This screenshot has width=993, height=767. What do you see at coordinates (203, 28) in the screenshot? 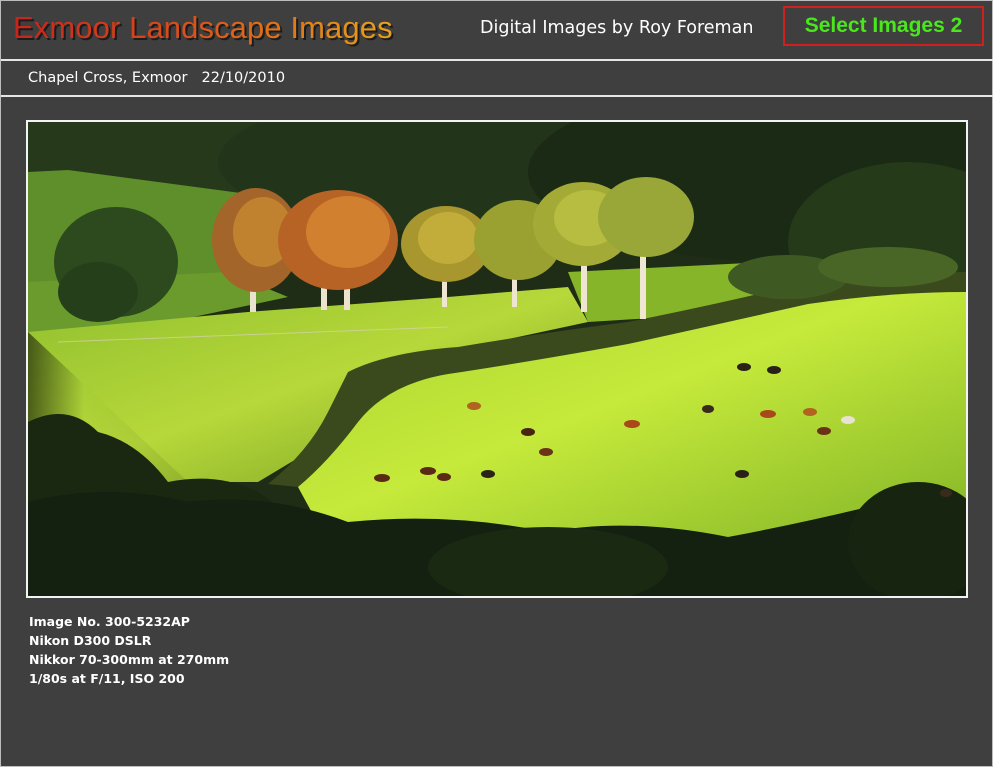
I see `site-title: Exmoor Landscape Images` at bounding box center [203, 28].